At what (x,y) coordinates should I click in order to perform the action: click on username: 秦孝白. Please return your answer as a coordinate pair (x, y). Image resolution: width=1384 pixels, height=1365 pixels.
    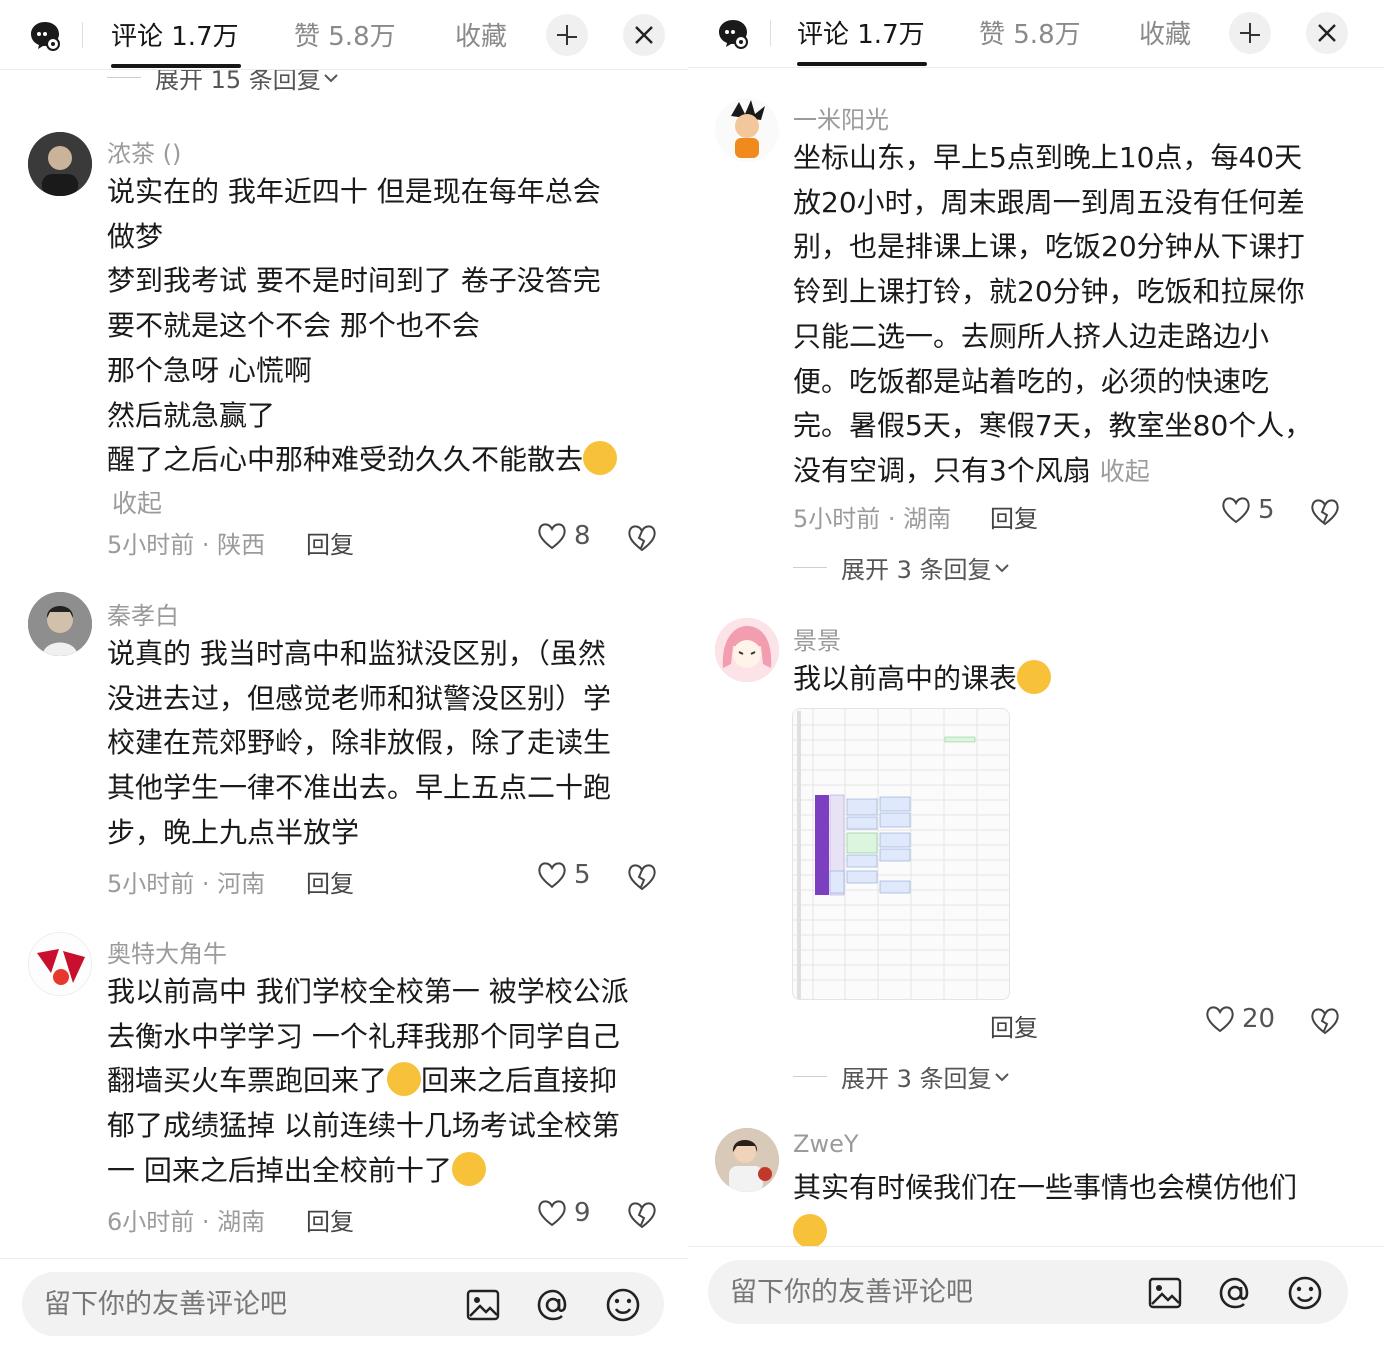
    Looking at the image, I should click on (143, 613).